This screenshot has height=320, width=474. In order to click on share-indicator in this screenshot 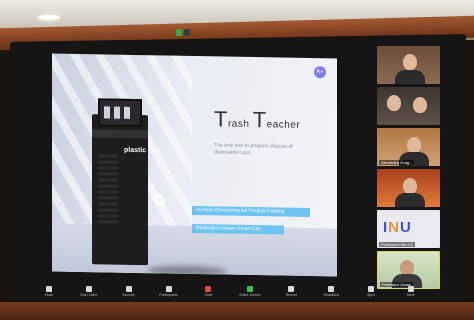, I will do `click(179, 32)`.